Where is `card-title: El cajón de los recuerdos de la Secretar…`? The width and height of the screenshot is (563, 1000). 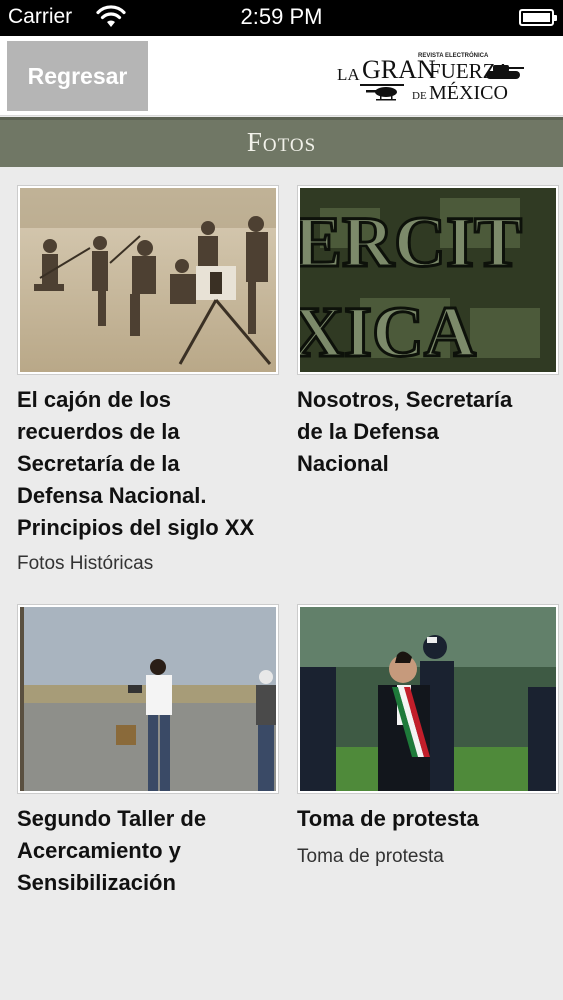
card-title: El cajón de los recuerdos de la Secretar… is located at coordinates (136, 463).